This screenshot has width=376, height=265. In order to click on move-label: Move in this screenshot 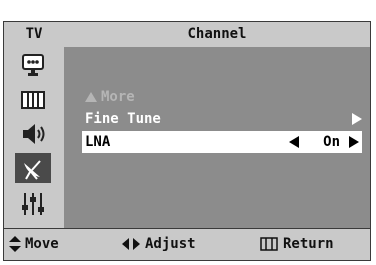, I will do `click(42, 244)`.